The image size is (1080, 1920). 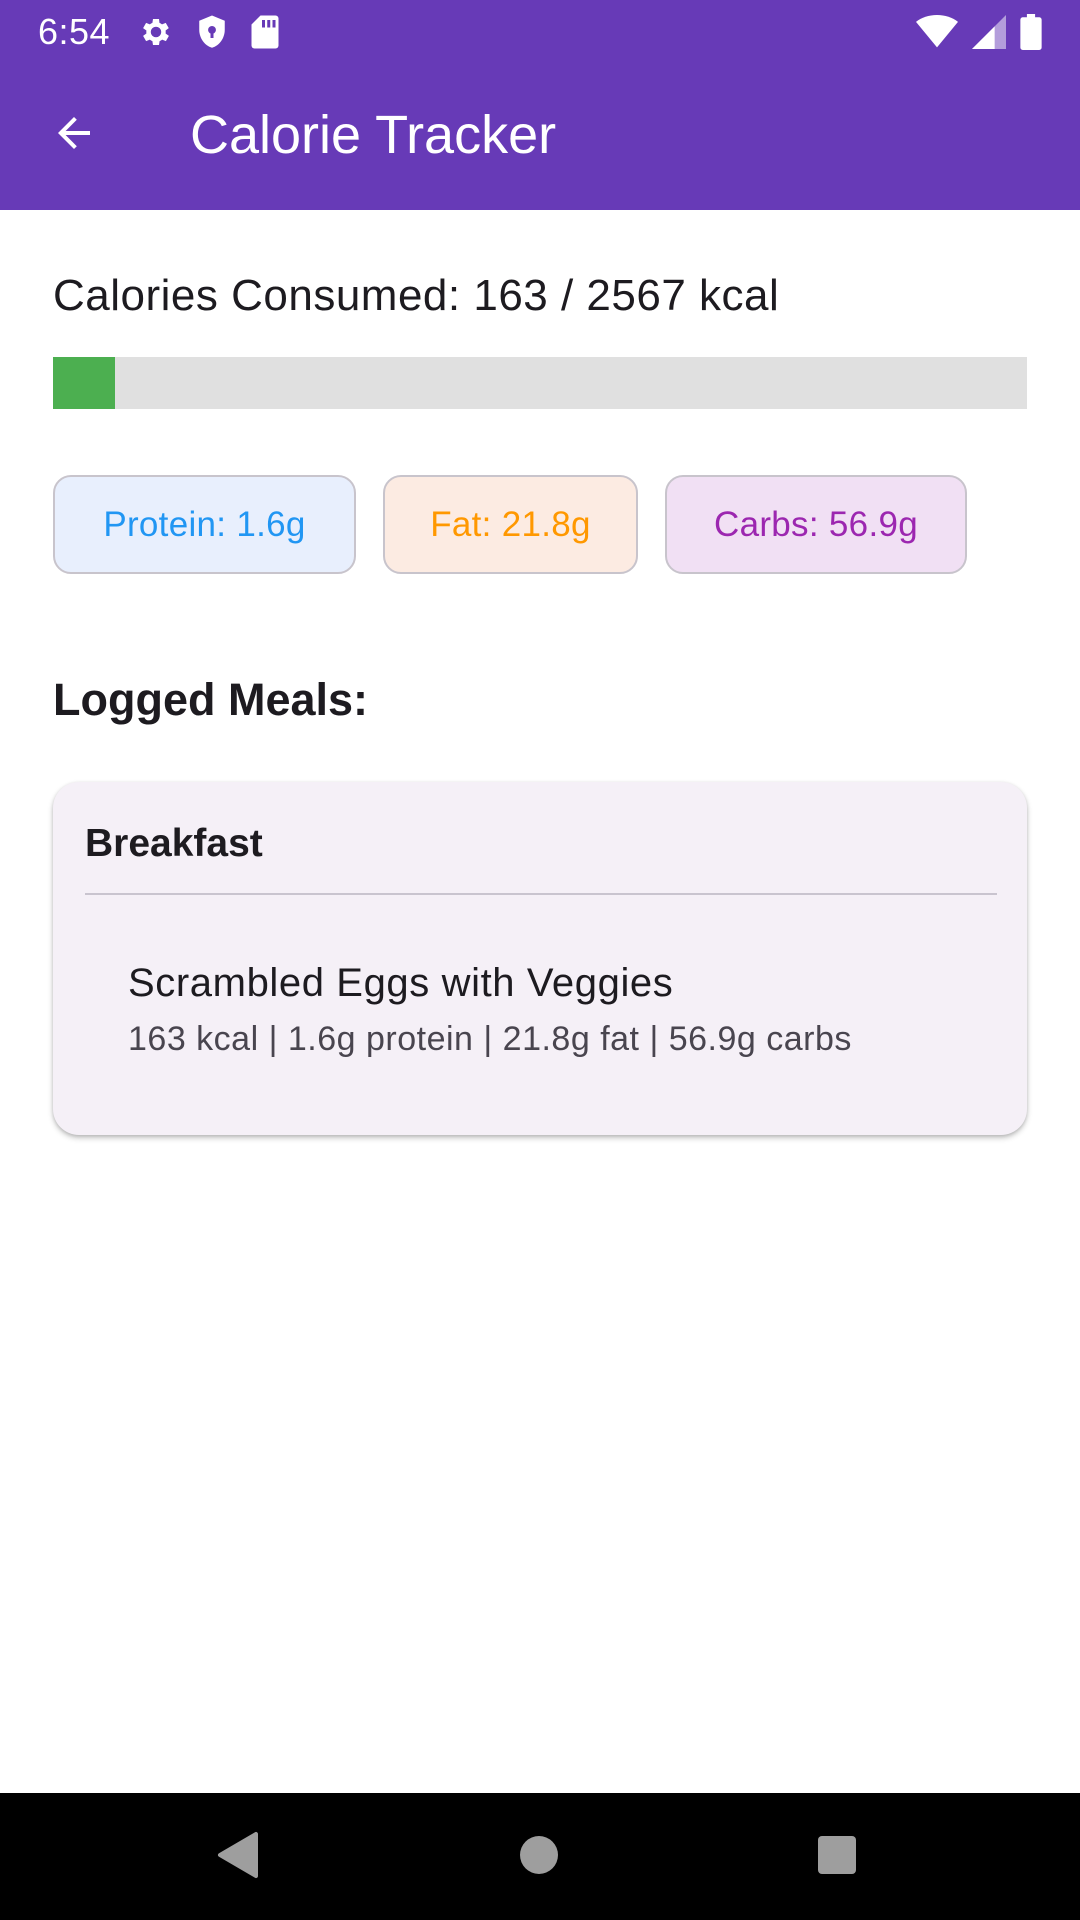 I want to click on protein-chip-label: Protein: 1.6g, so click(x=204, y=524).